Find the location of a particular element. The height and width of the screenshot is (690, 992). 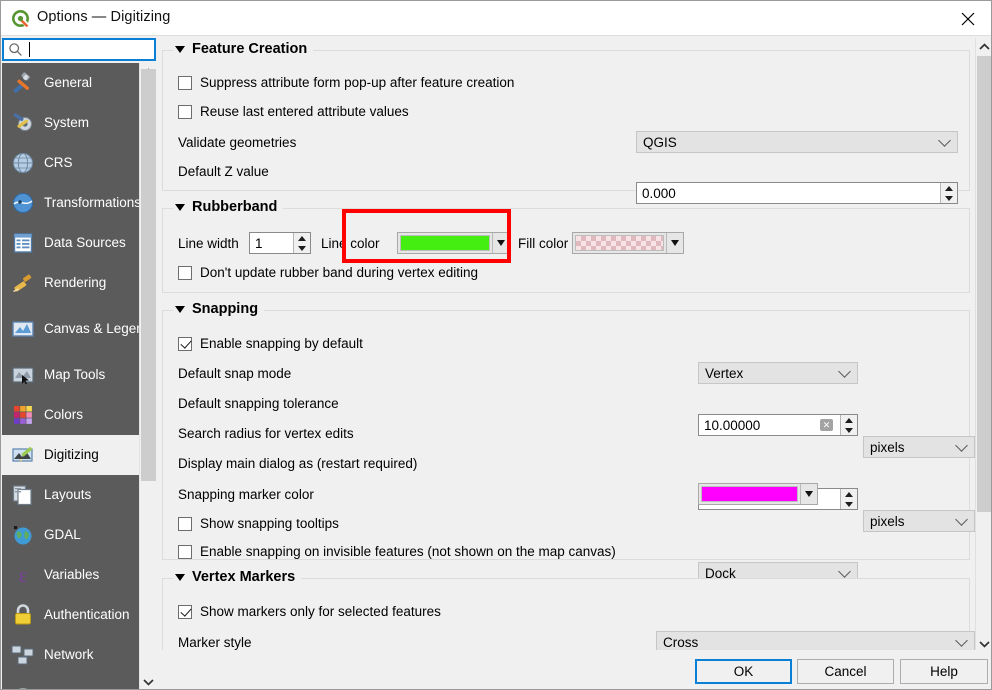

color-button-fill-color is located at coordinates (628, 243).